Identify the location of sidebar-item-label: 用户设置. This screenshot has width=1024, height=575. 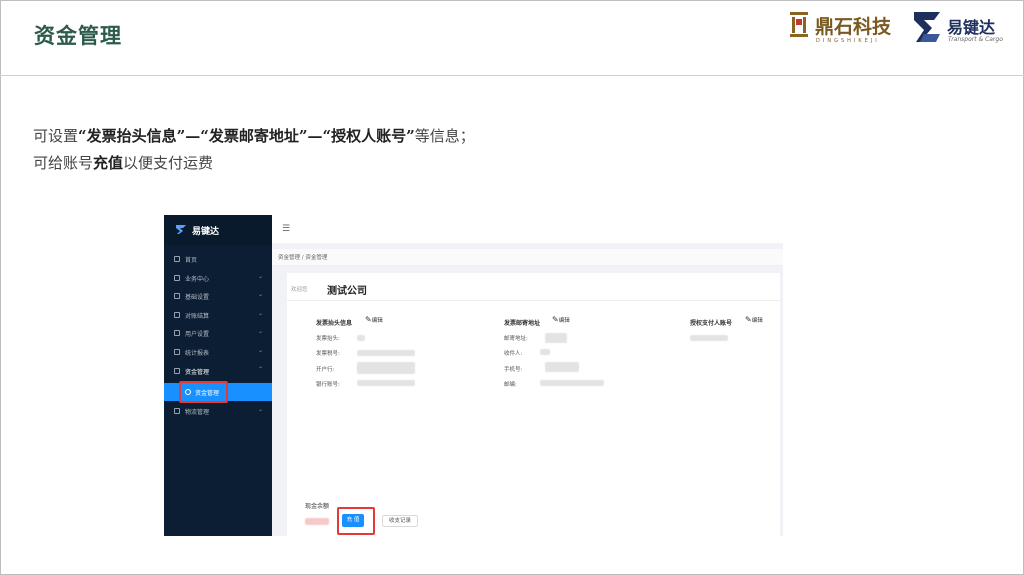
(197, 334).